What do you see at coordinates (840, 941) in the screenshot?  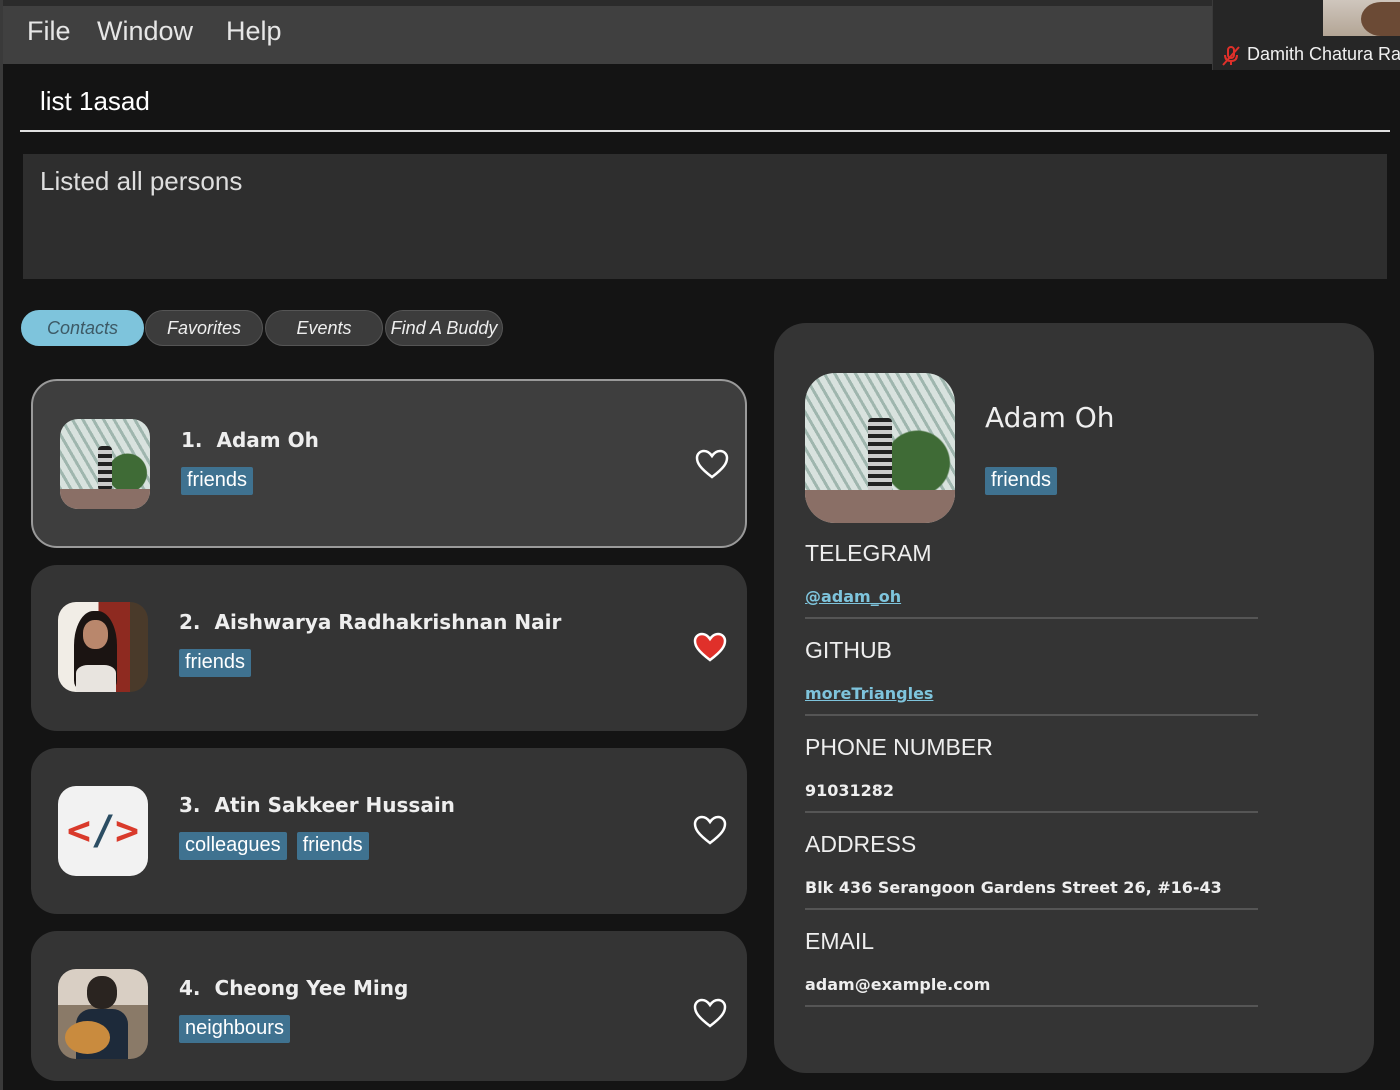 I see `email-label: EMAIL` at bounding box center [840, 941].